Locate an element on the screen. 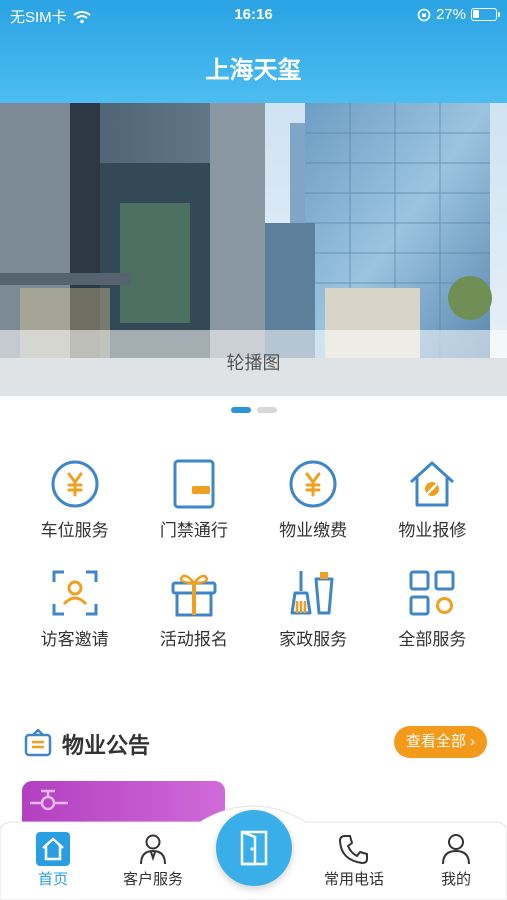 This screenshot has height=900, width=507. carousel-dot is located at coordinates (266, 410).